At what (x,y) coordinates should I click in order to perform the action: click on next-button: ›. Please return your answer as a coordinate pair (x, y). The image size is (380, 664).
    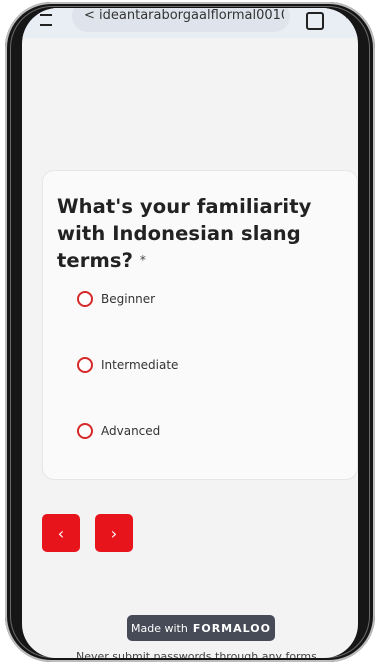
    Looking at the image, I should click on (114, 533).